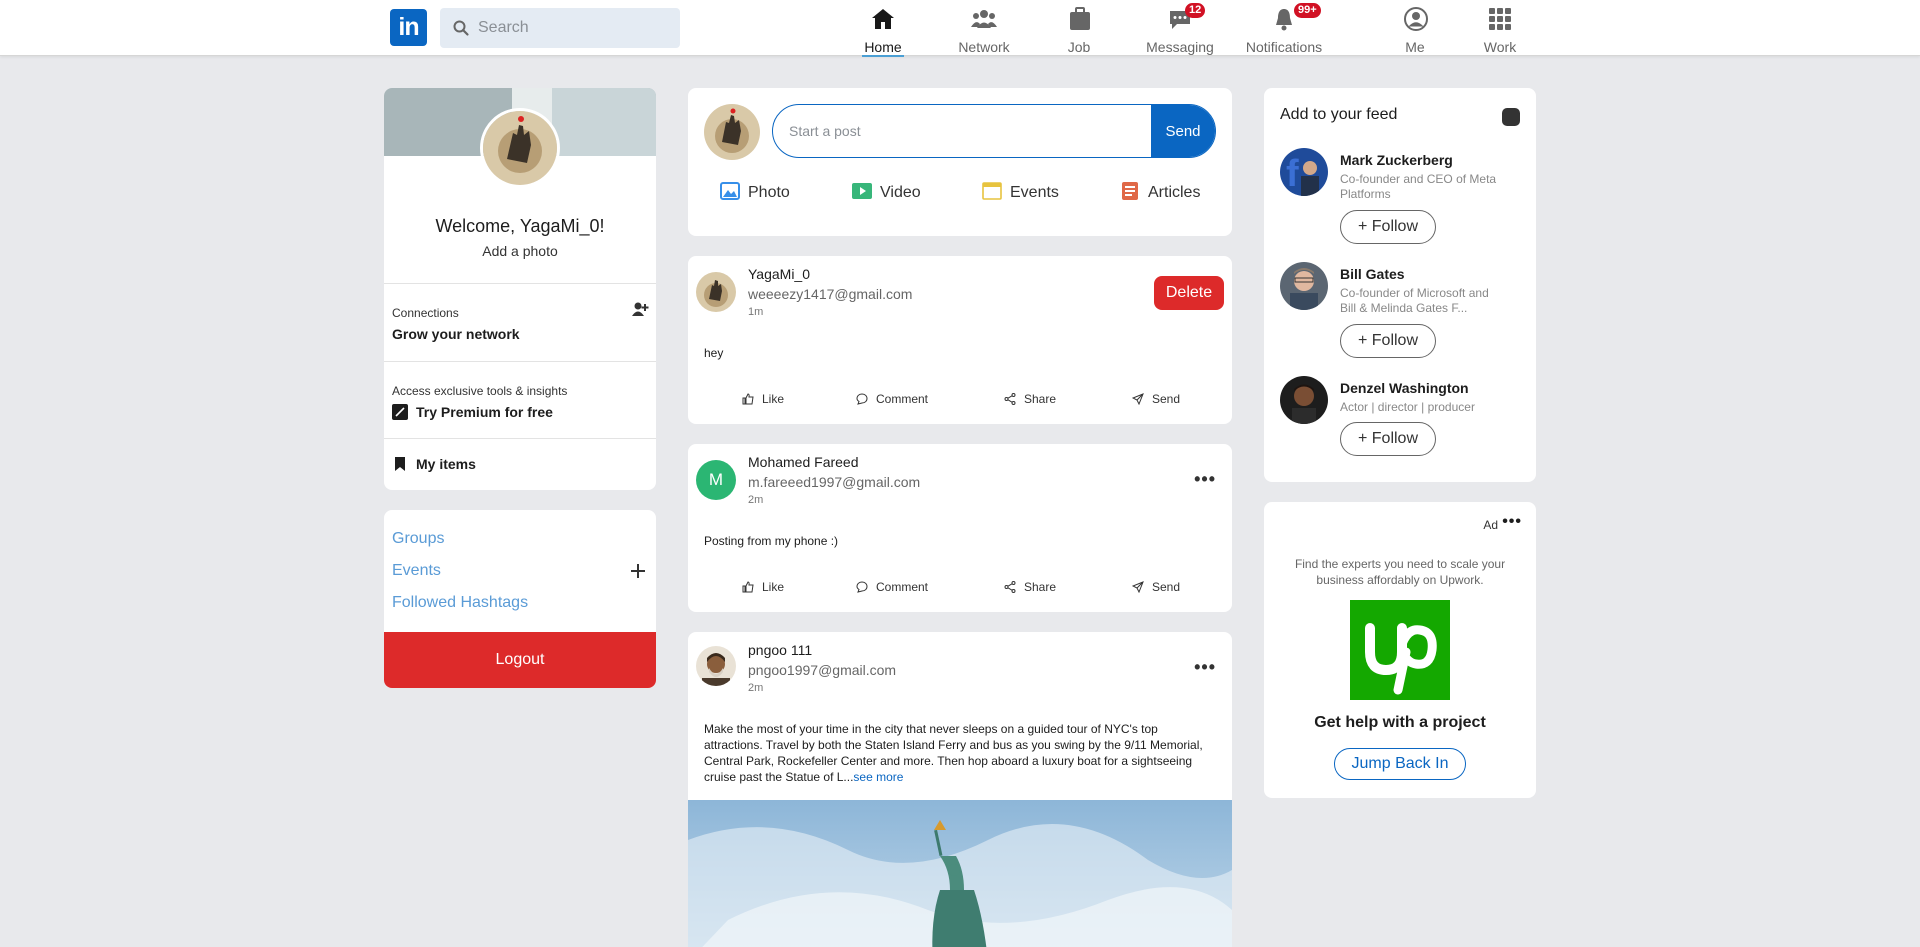 This screenshot has height=947, width=1920. What do you see at coordinates (883, 19) in the screenshot?
I see `home-icon` at bounding box center [883, 19].